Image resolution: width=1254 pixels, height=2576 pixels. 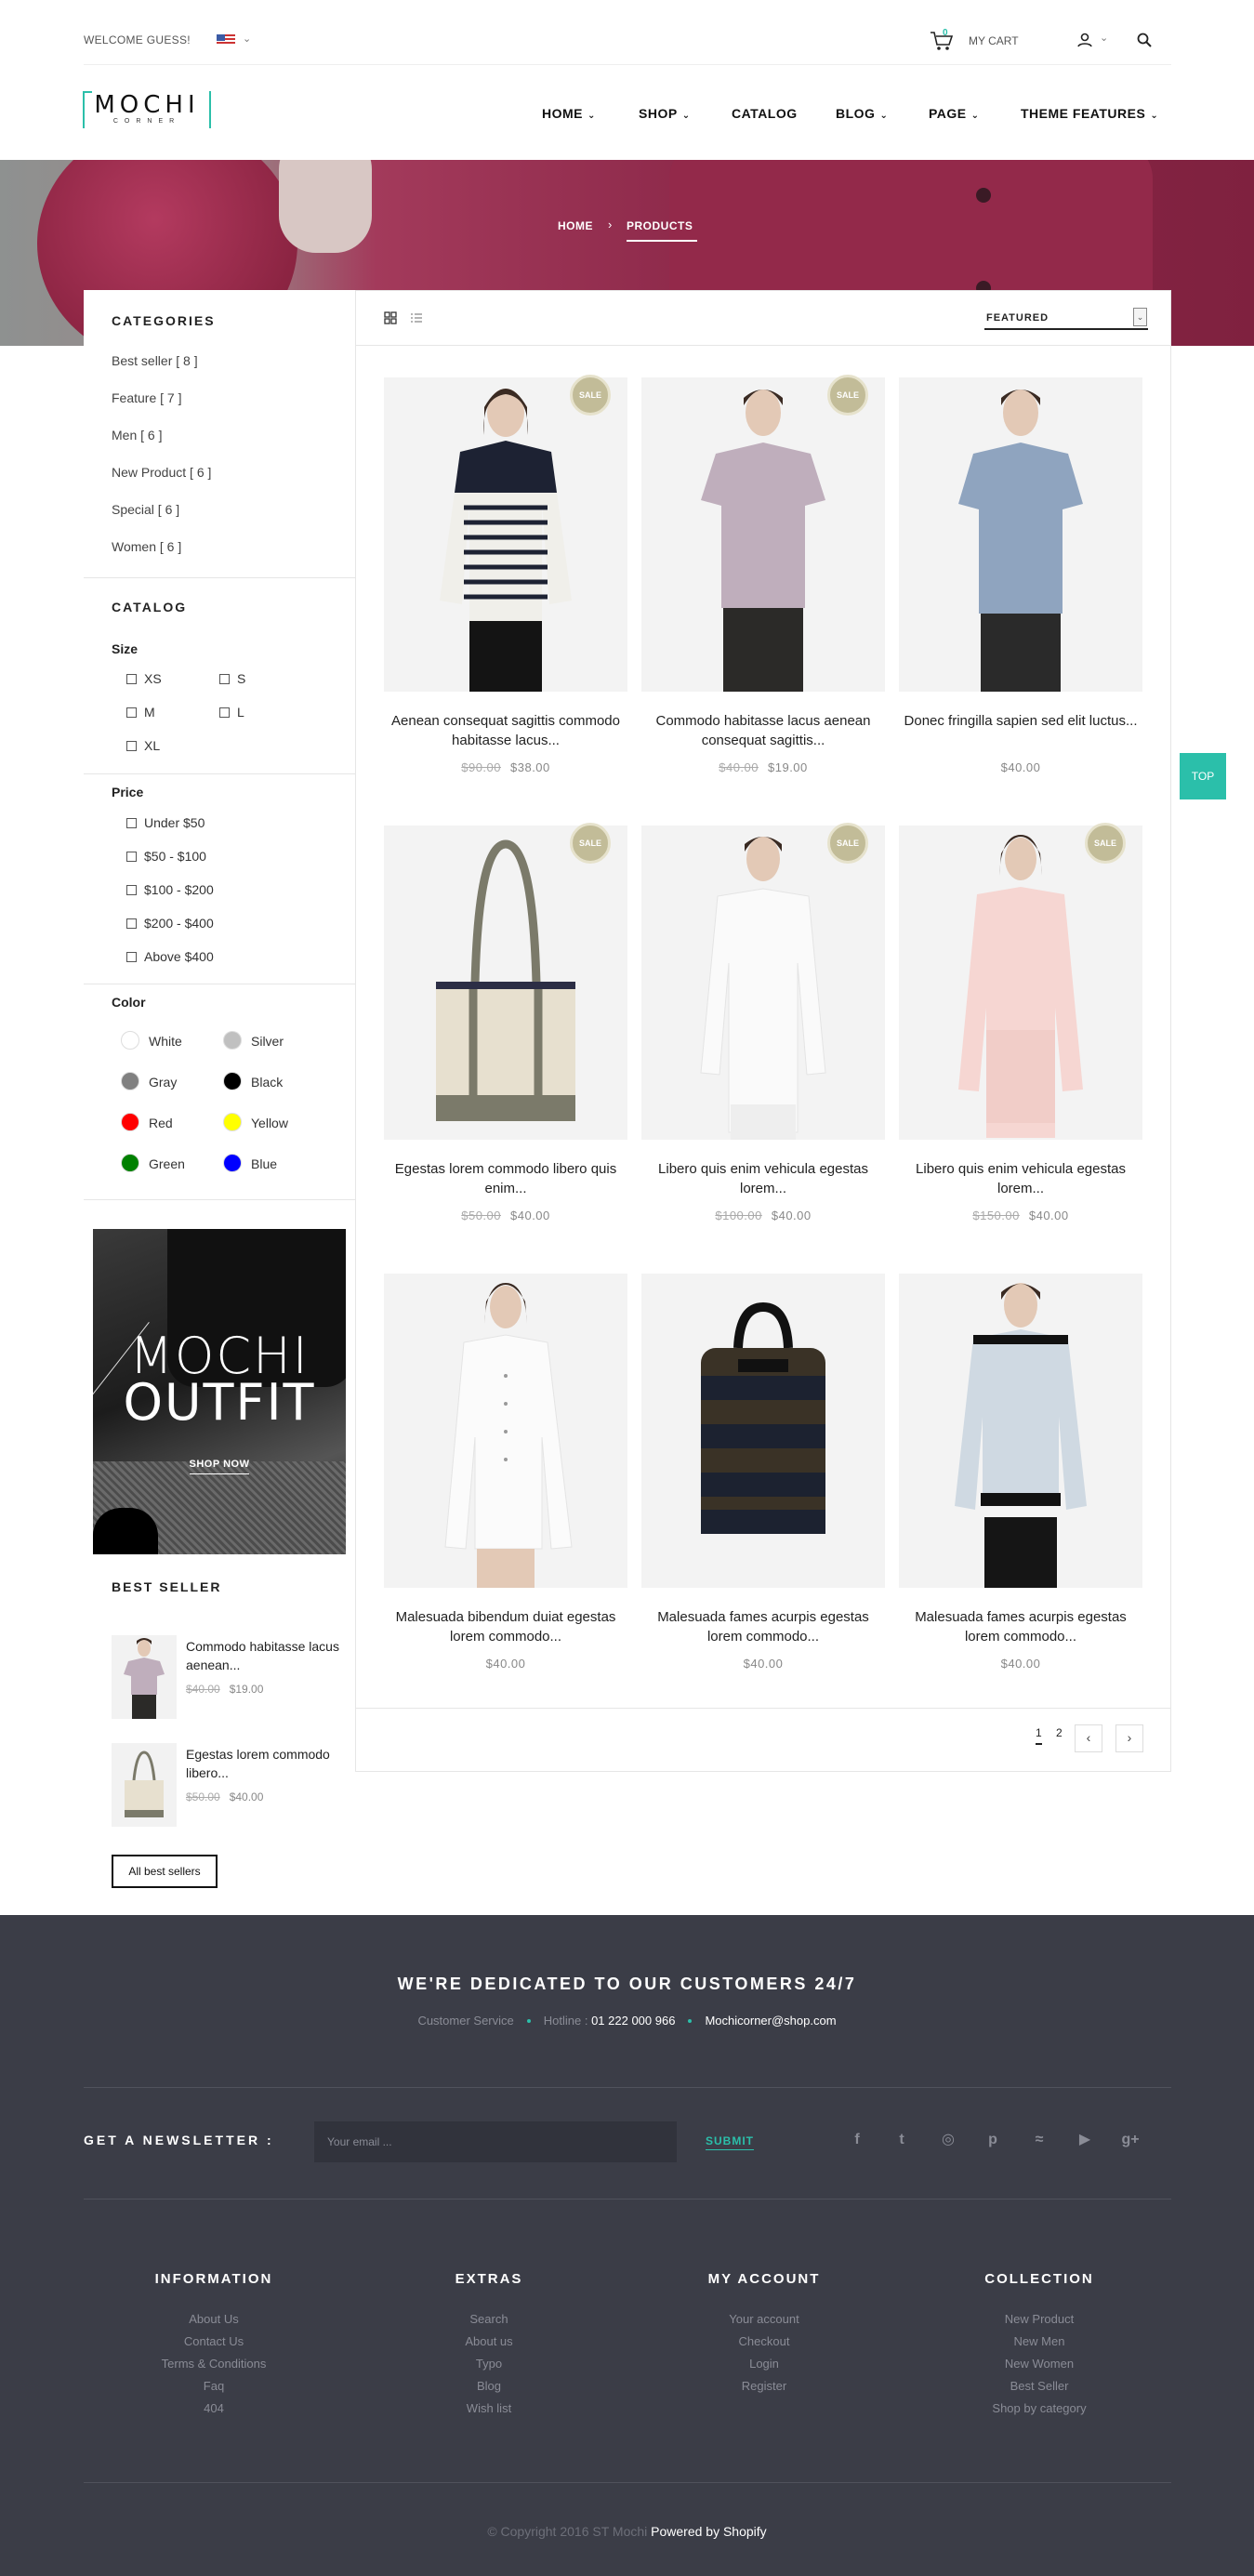 What do you see at coordinates (1085, 2140) in the screenshot?
I see `youtube-icon: ▶` at bounding box center [1085, 2140].